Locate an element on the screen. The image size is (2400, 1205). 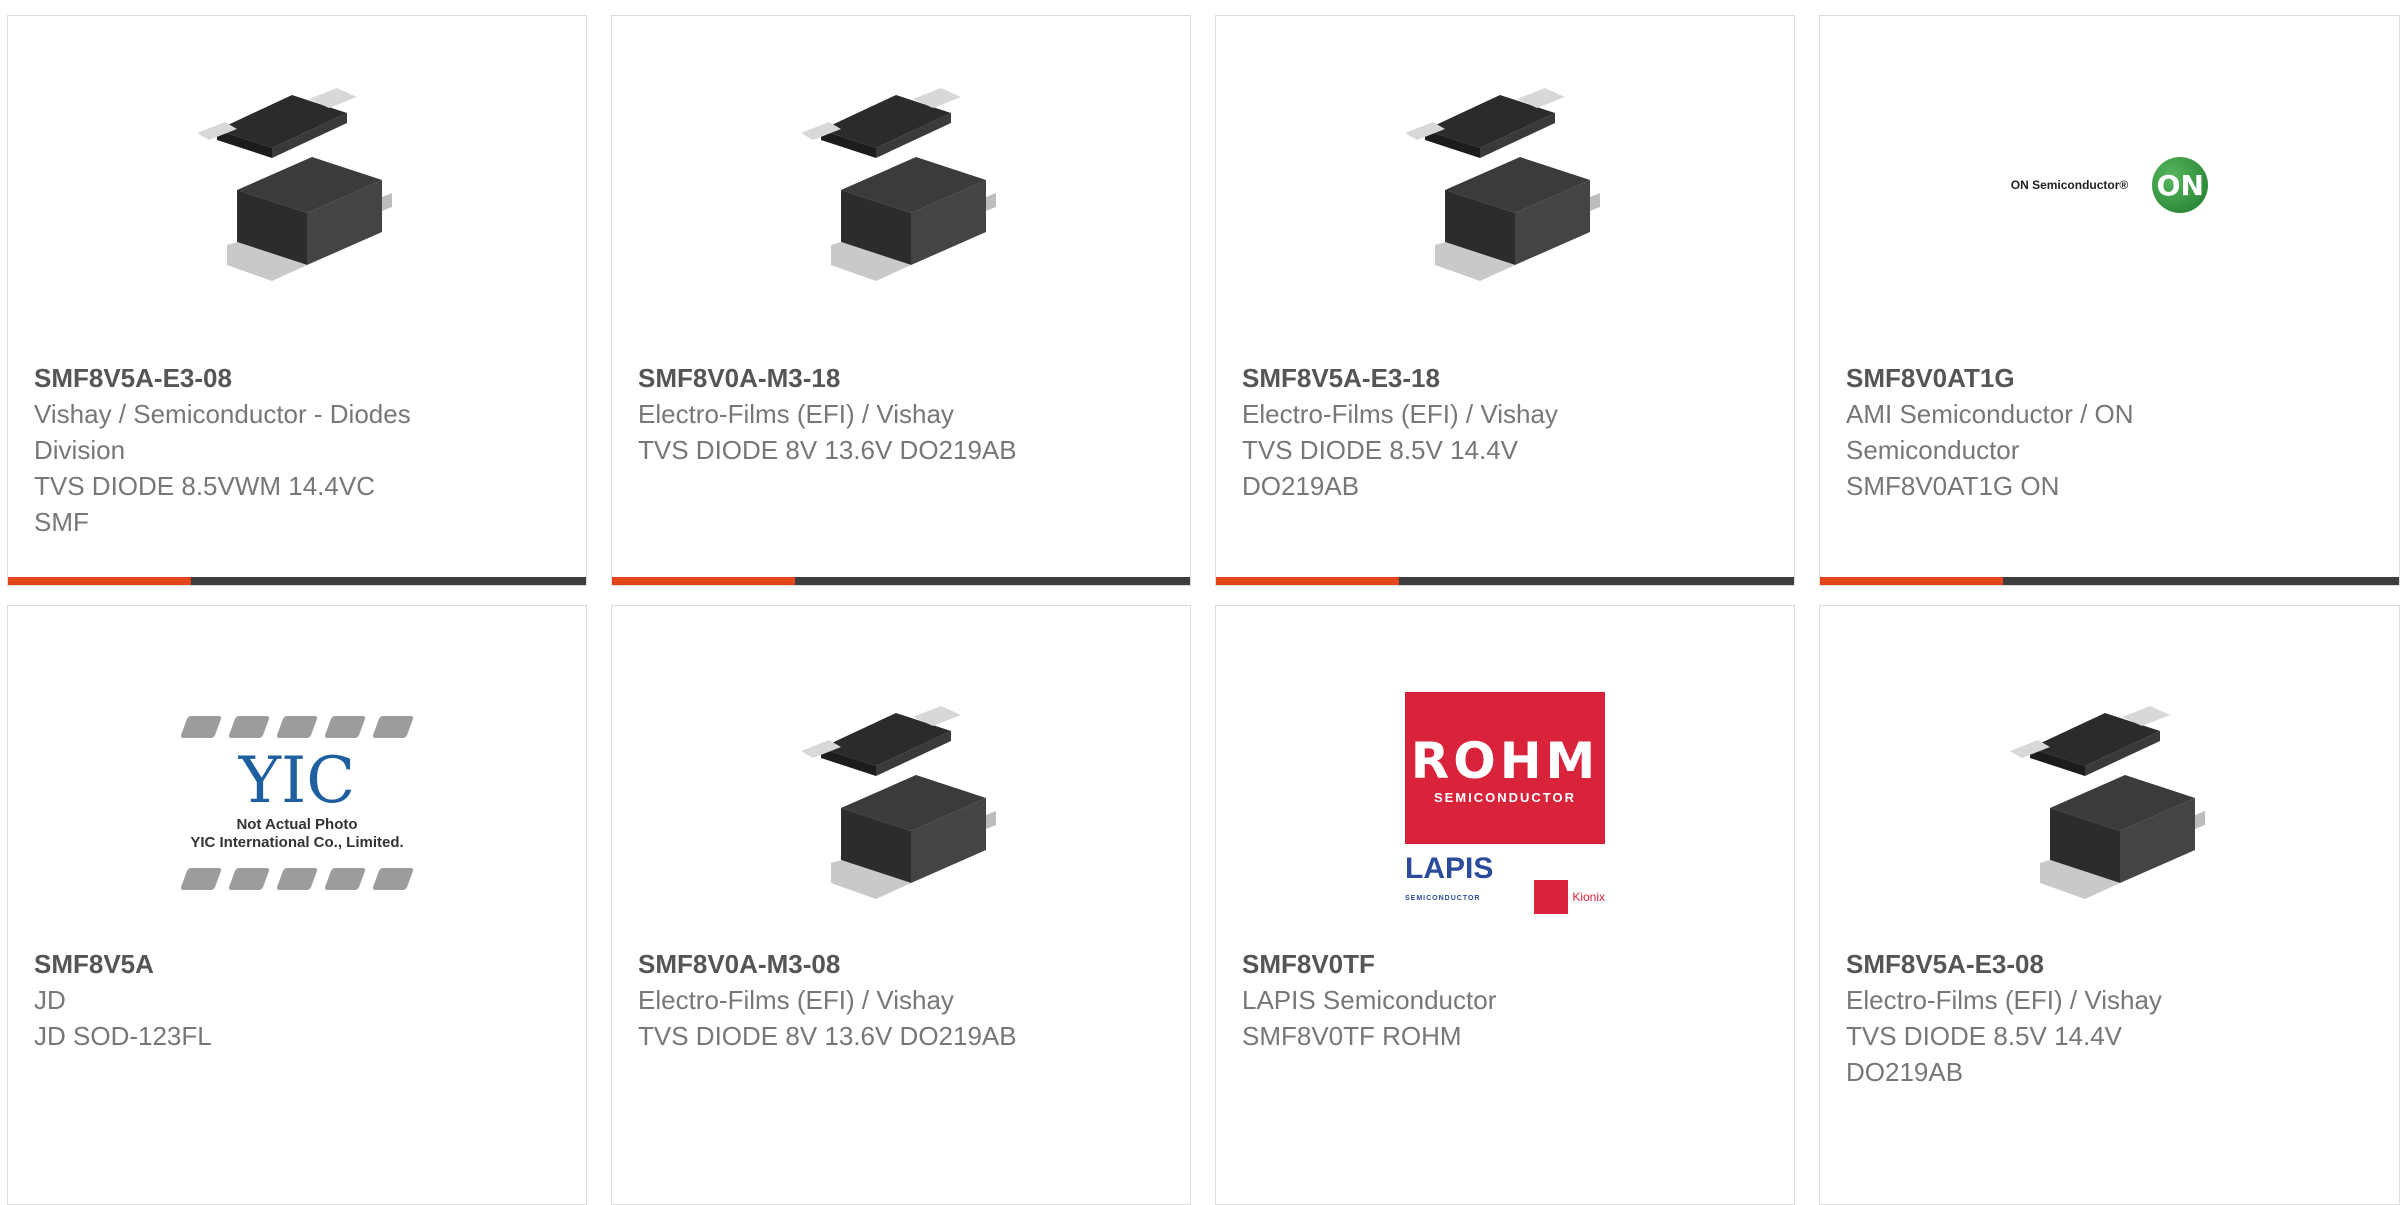
part-number: SMF8V5A is located at coordinates (297, 964).